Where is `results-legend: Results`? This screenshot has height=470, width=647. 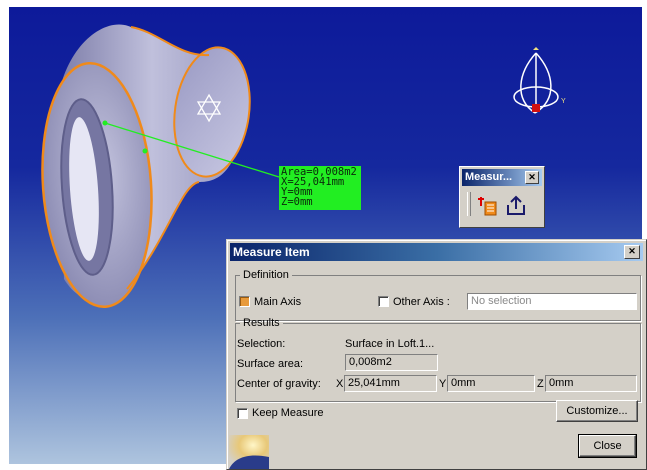 results-legend: Results is located at coordinates (261, 323).